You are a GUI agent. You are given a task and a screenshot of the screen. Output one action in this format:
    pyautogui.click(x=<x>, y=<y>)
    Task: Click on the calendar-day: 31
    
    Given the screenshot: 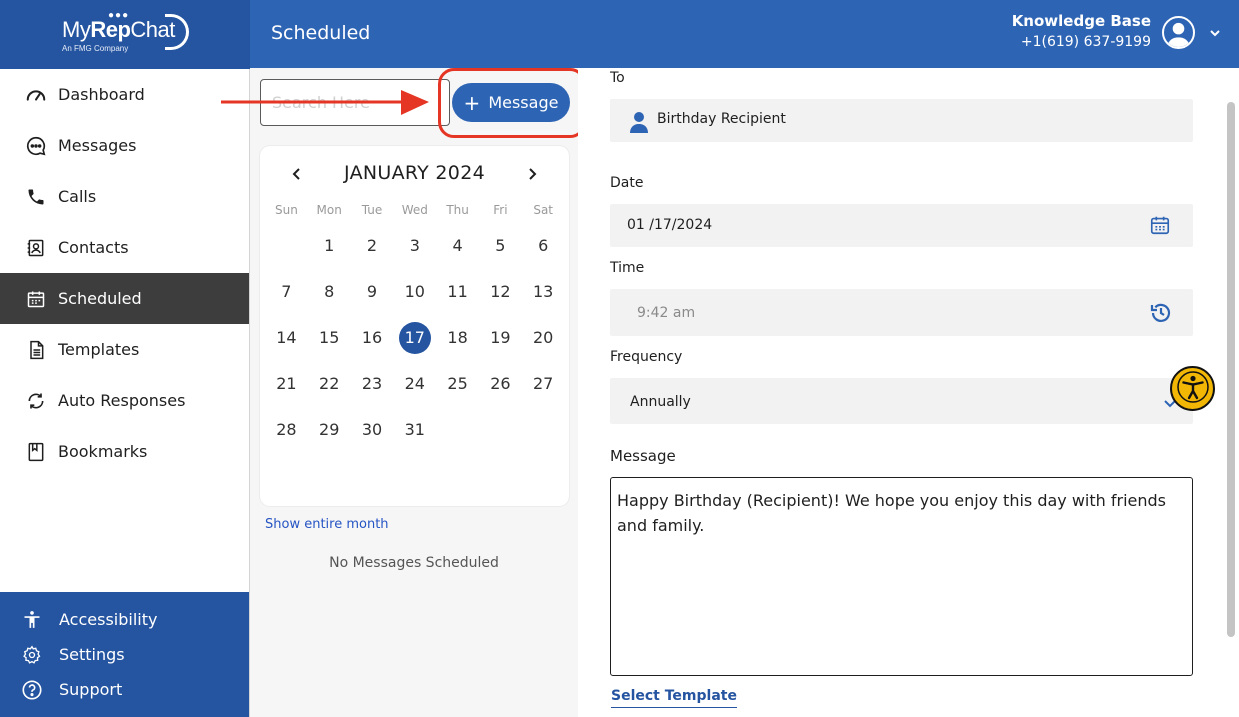 What is the action you would take?
    pyautogui.click(x=414, y=430)
    